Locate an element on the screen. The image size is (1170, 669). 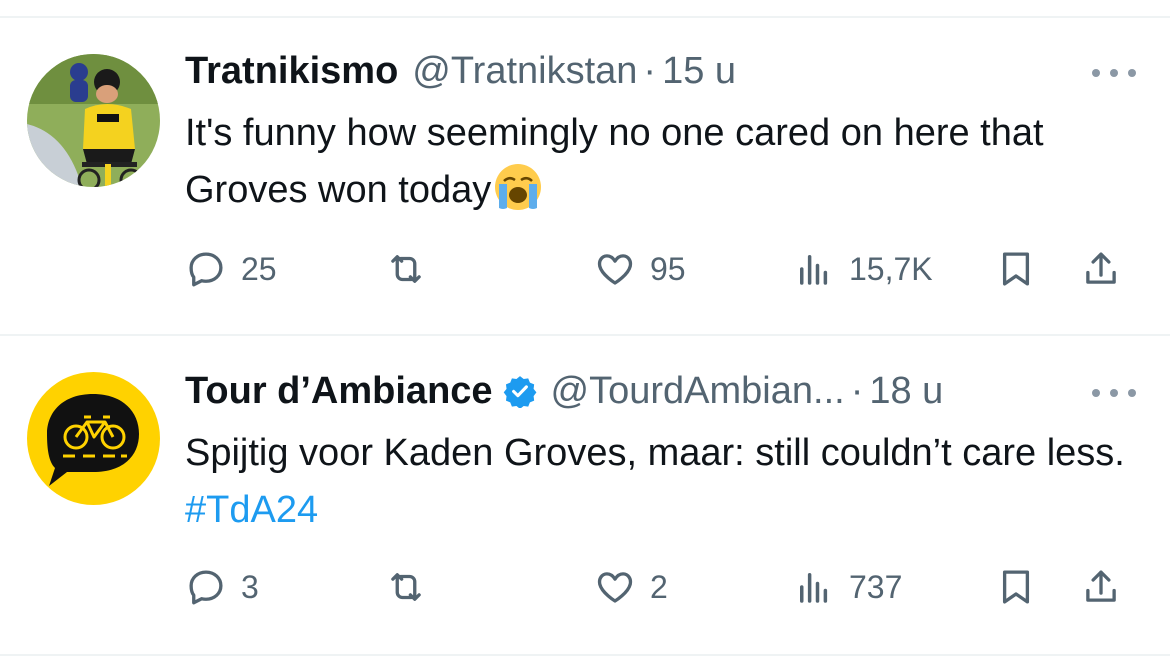
timestamp: 18 u is located at coordinates (906, 391).